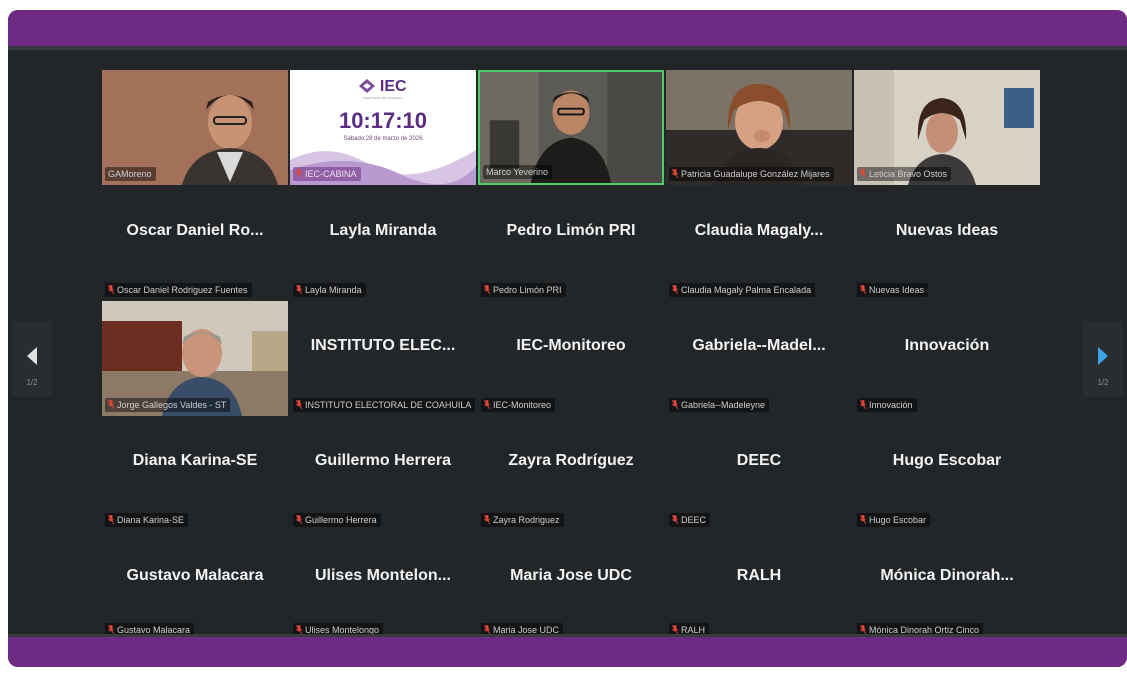 The width and height of the screenshot is (1127, 683). Describe the element at coordinates (384, 405) in the screenshot. I see `participant-name-tag: INSTITUTO ELECTORAL DE COAHUILA` at that location.